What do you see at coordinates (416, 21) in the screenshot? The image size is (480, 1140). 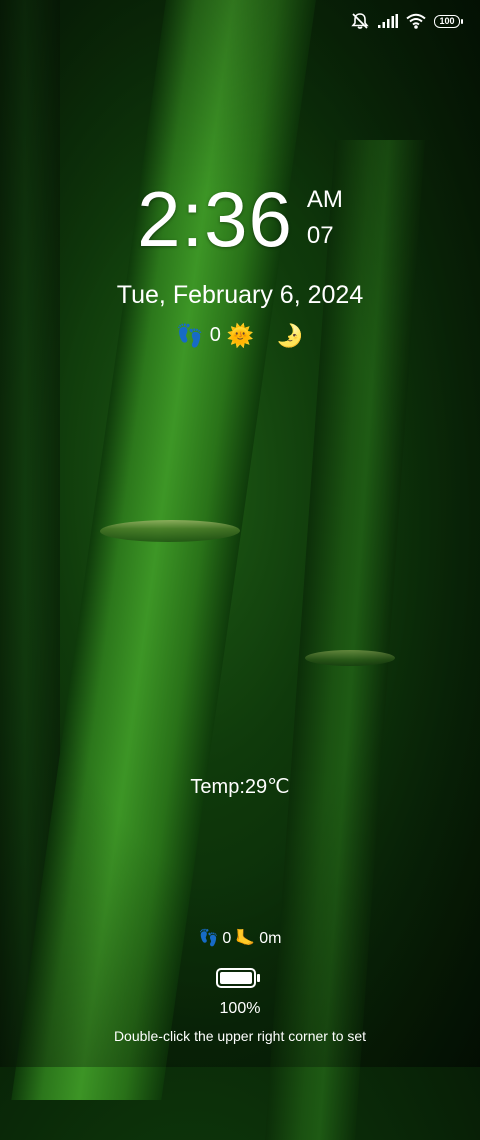 I see `wifi-icon` at bounding box center [416, 21].